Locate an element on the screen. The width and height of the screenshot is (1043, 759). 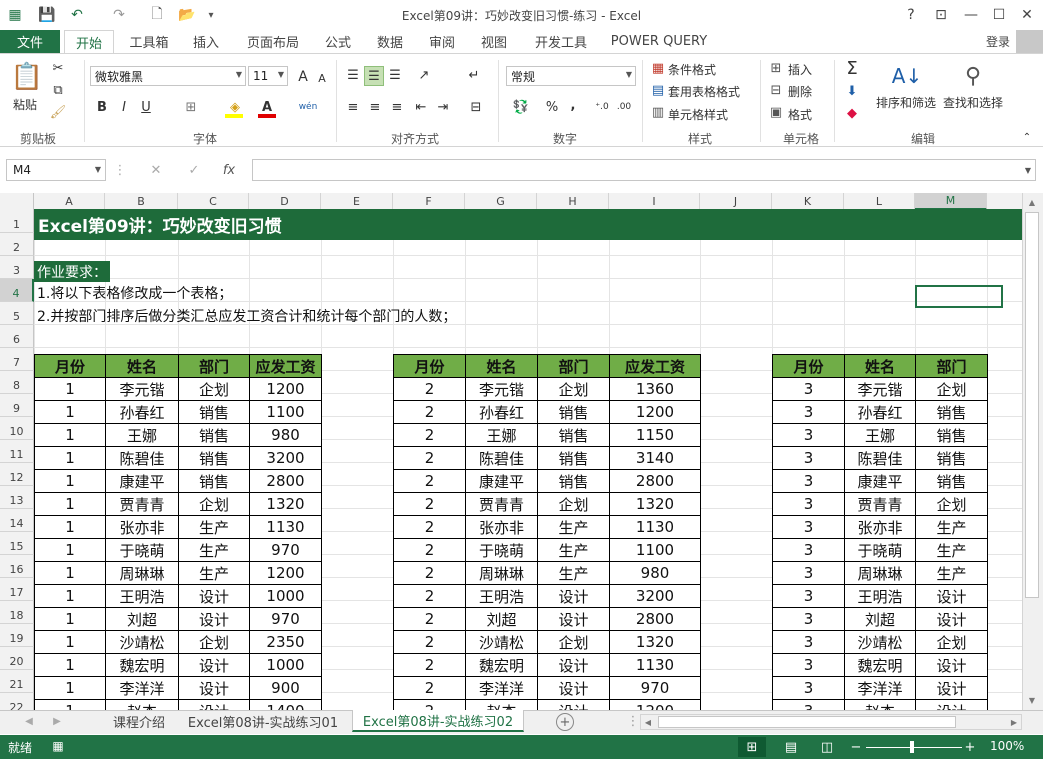
row-header-1: 1 is located at coordinates (17, 221).